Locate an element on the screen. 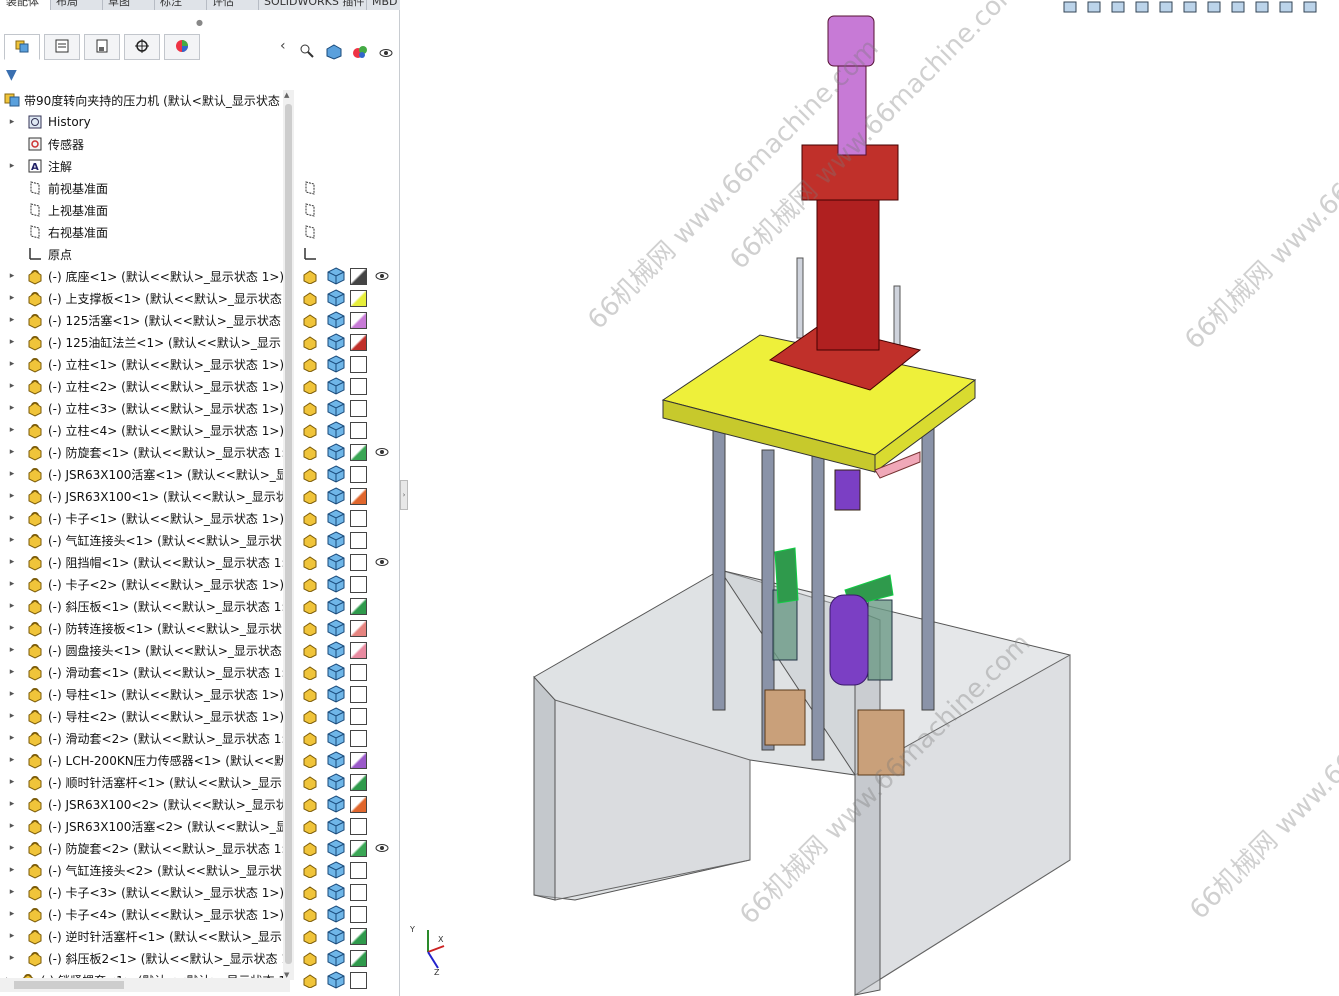  command-tab: 布局 is located at coordinates (76, 5).